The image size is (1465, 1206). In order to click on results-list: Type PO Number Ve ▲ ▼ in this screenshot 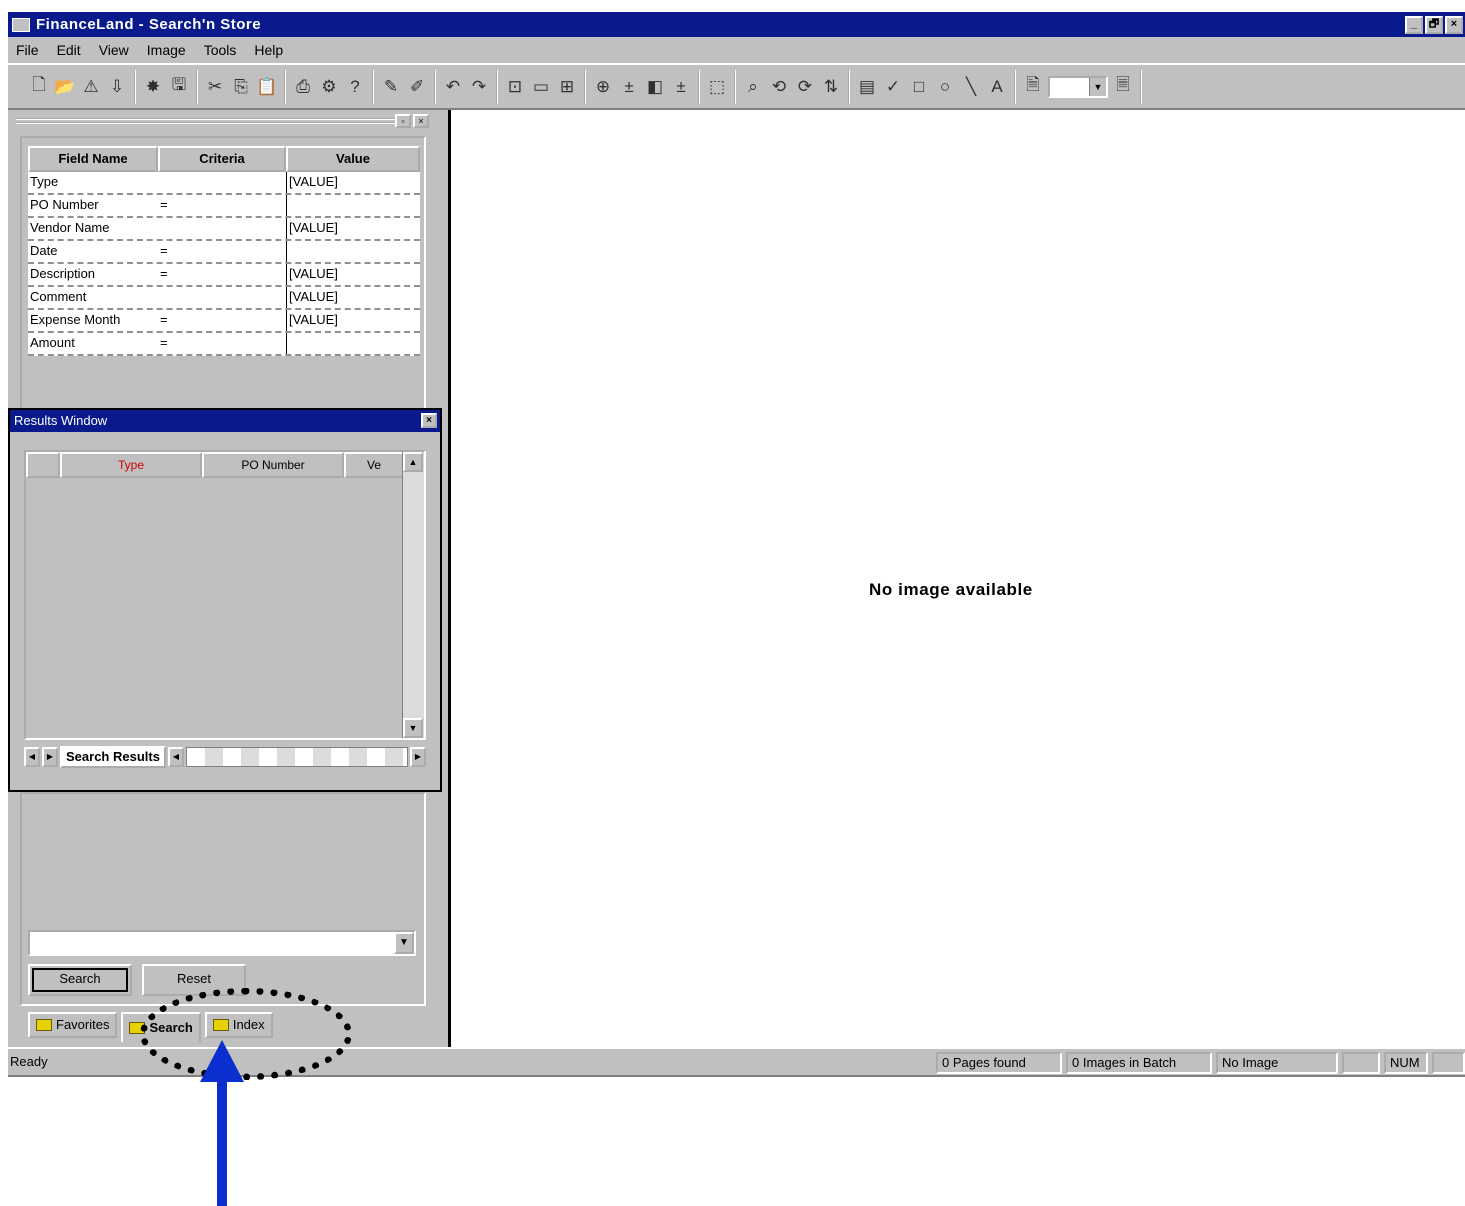, I will do `click(225, 595)`.